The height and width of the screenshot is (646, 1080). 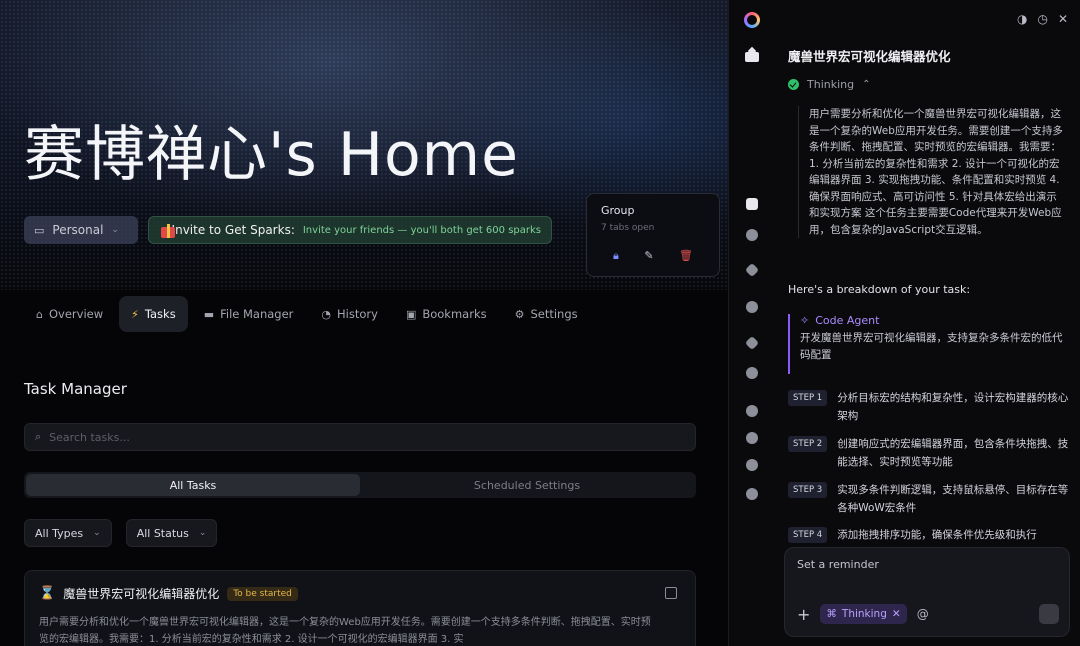 I want to click on step-text: 创建响应式的宏编辑器界面，包含条件块拖拽、技能选择、实时预览等功能, so click(x=953, y=453).